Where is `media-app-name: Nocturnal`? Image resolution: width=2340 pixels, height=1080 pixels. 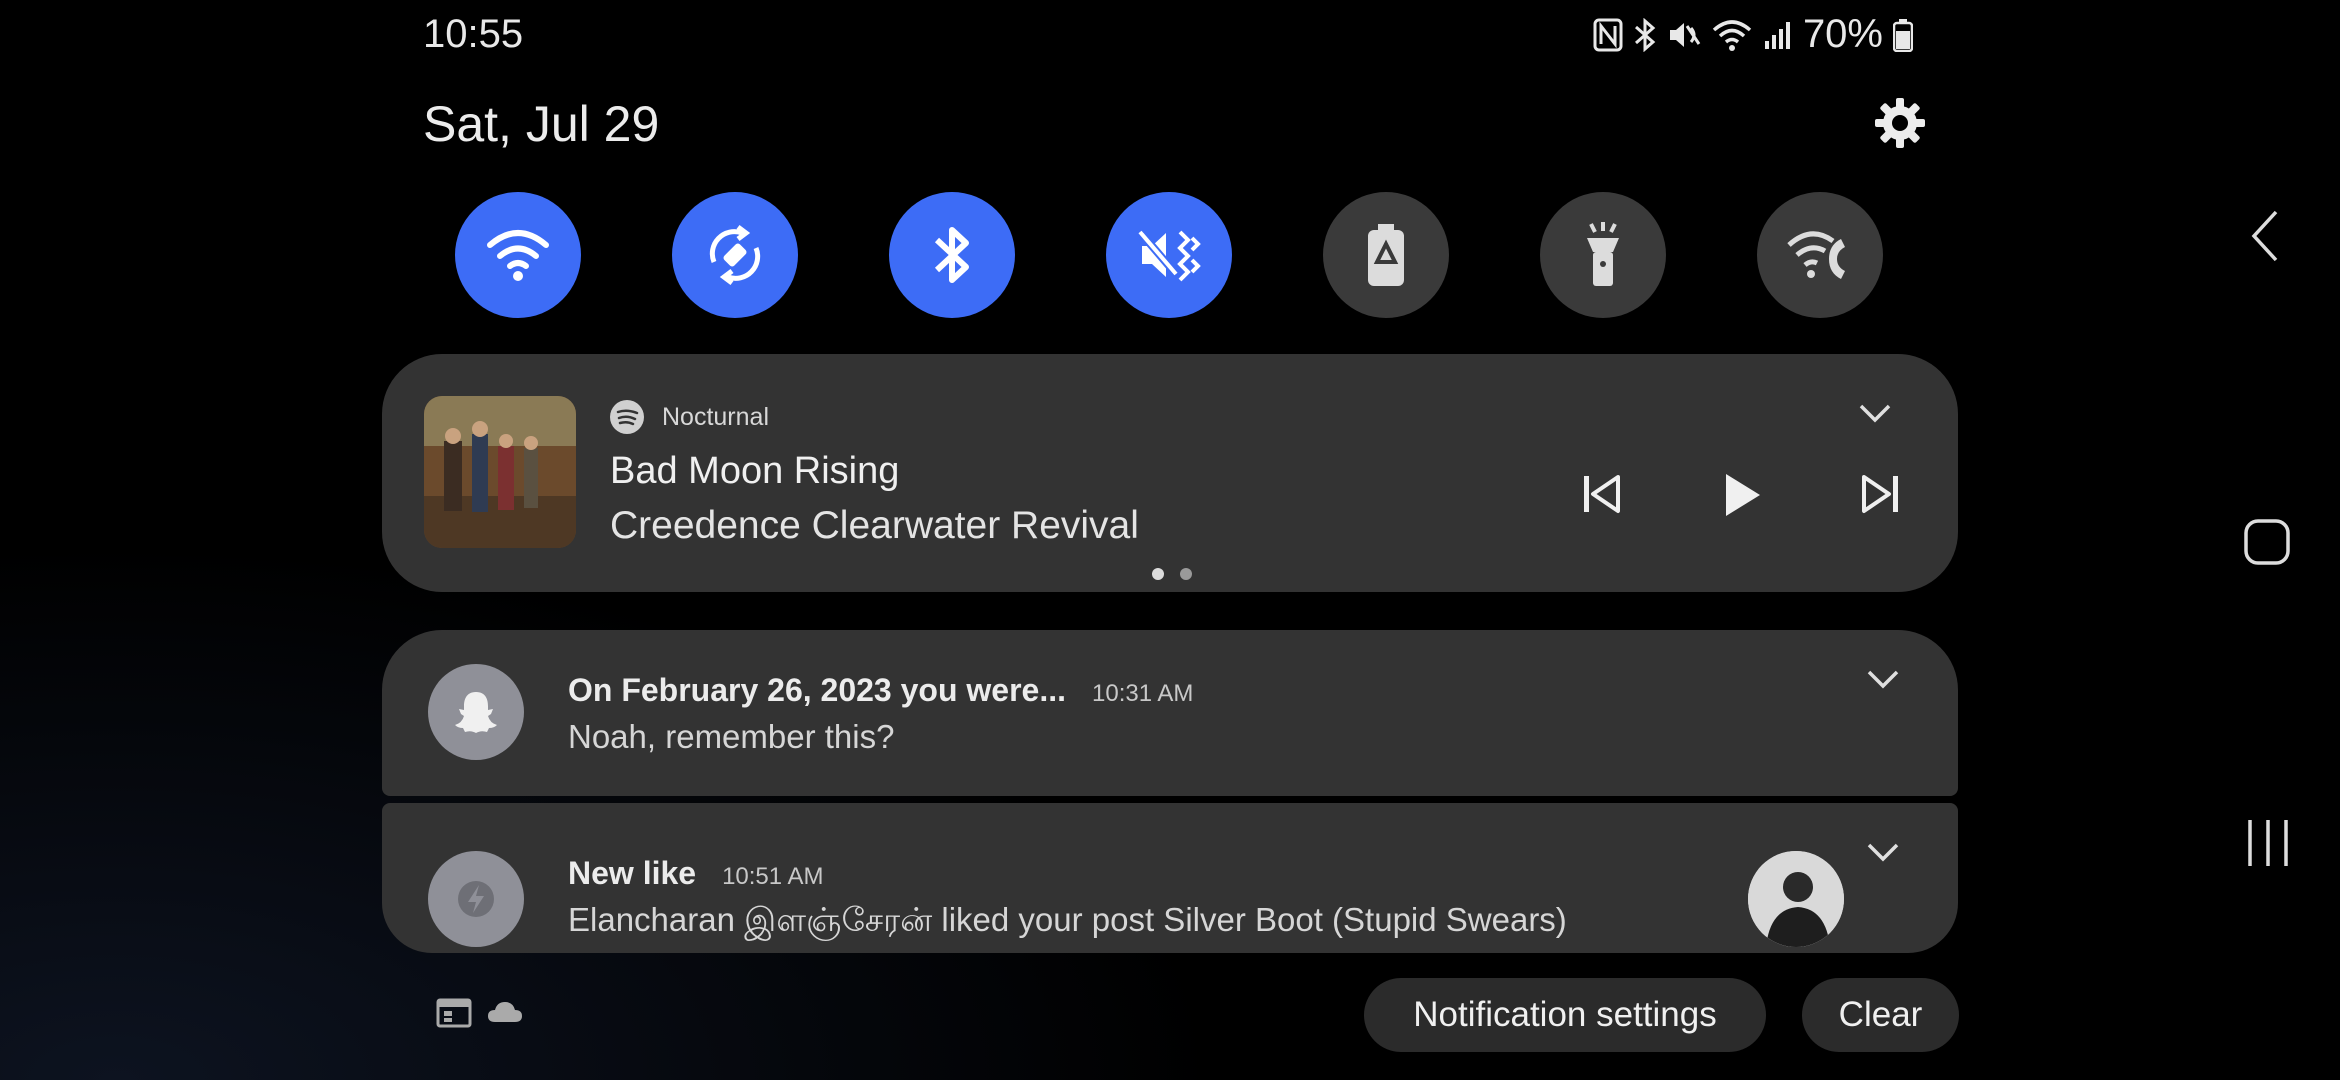 media-app-name: Nocturnal is located at coordinates (715, 416).